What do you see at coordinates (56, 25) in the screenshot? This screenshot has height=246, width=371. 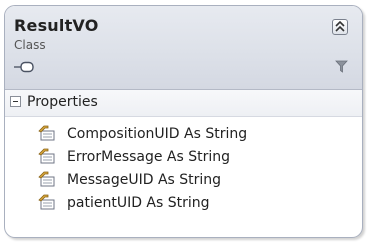 I see `class-title: ResultVO` at bounding box center [56, 25].